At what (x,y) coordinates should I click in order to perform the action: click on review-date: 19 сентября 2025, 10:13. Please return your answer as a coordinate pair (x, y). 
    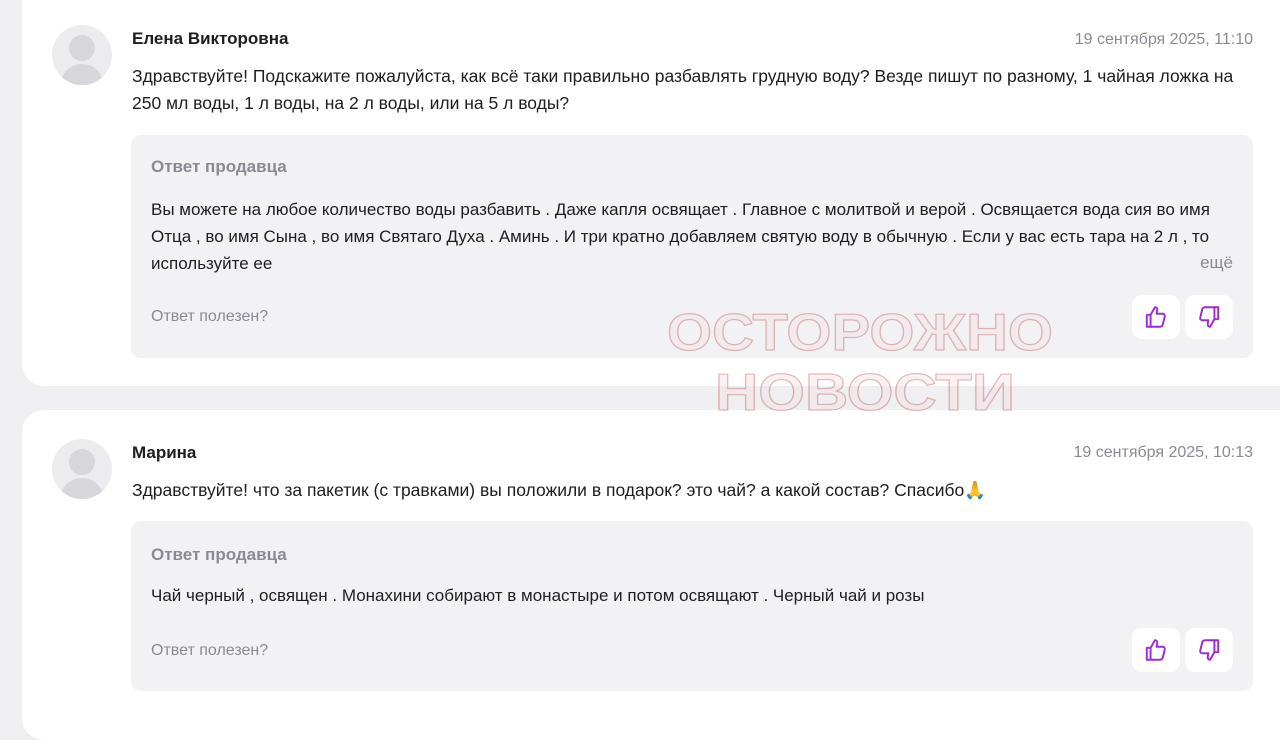
    Looking at the image, I should click on (1163, 452).